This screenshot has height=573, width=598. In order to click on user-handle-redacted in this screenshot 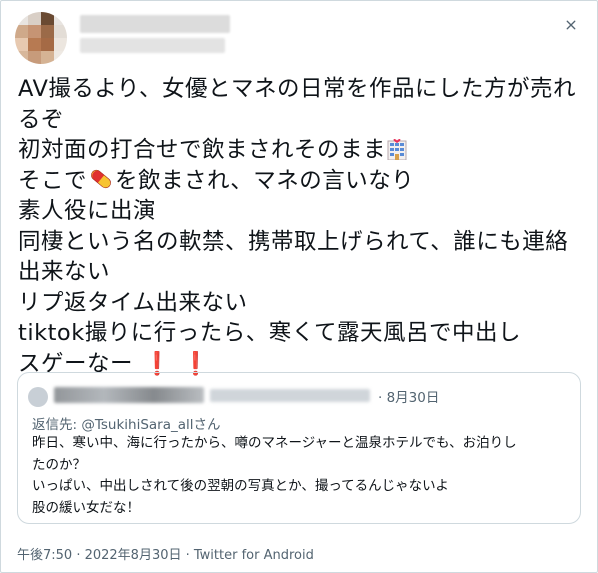, I will do `click(152, 45)`.